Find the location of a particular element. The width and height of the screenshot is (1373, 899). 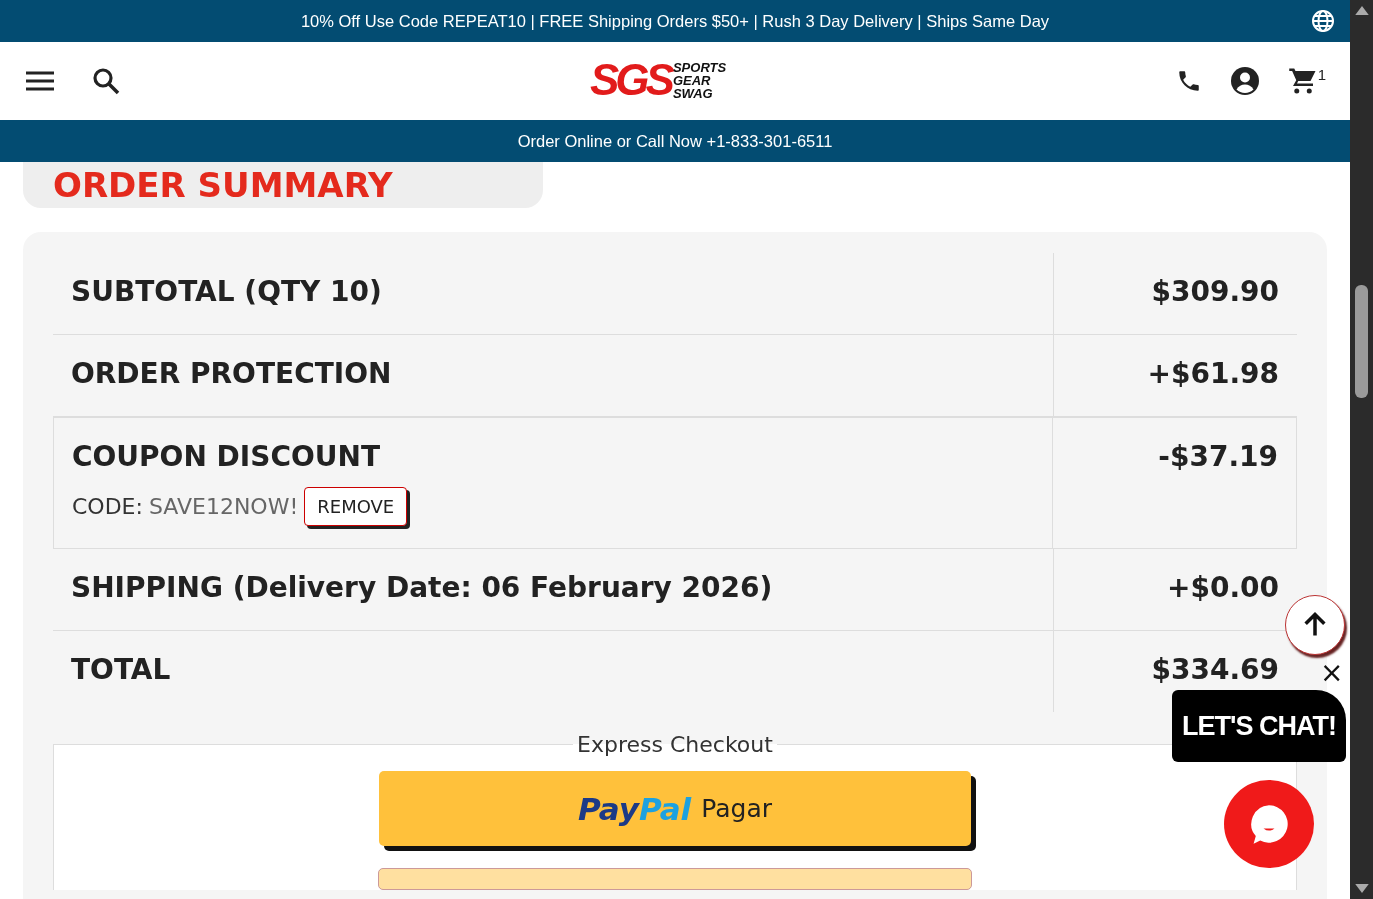

search-icon is located at coordinates (106, 81).